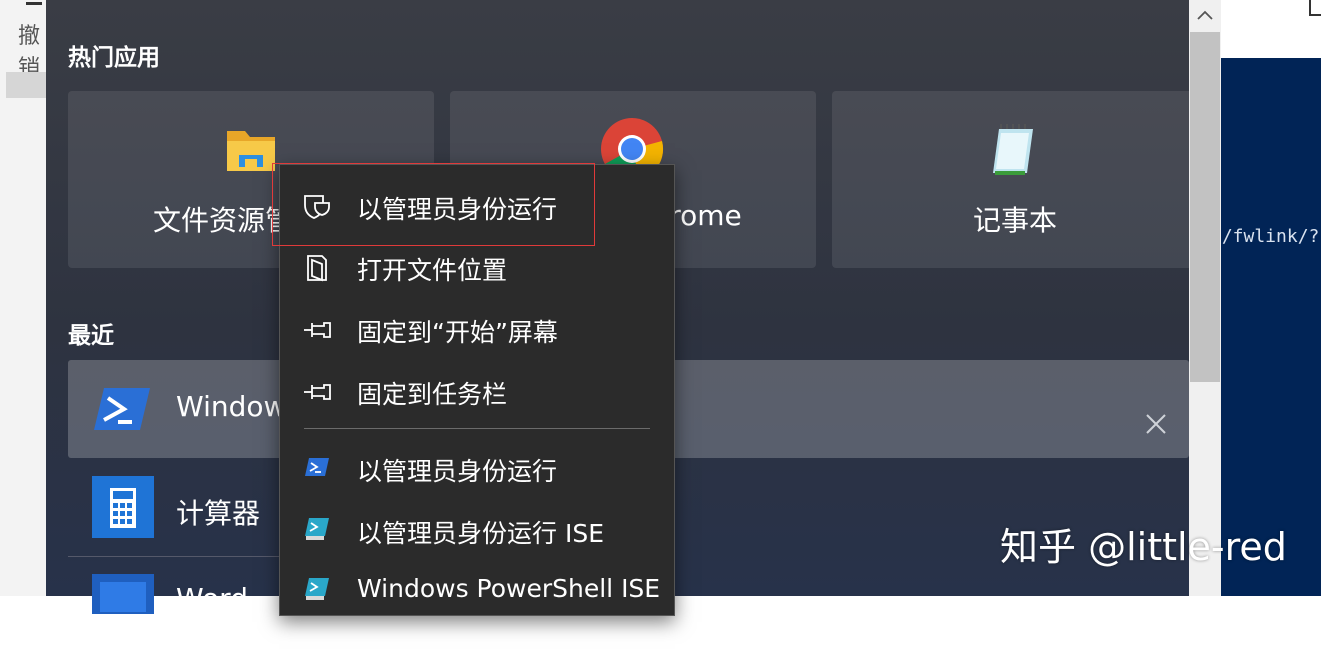 This screenshot has width=1321, height=652. What do you see at coordinates (123, 594) in the screenshot?
I see `word-icon` at bounding box center [123, 594].